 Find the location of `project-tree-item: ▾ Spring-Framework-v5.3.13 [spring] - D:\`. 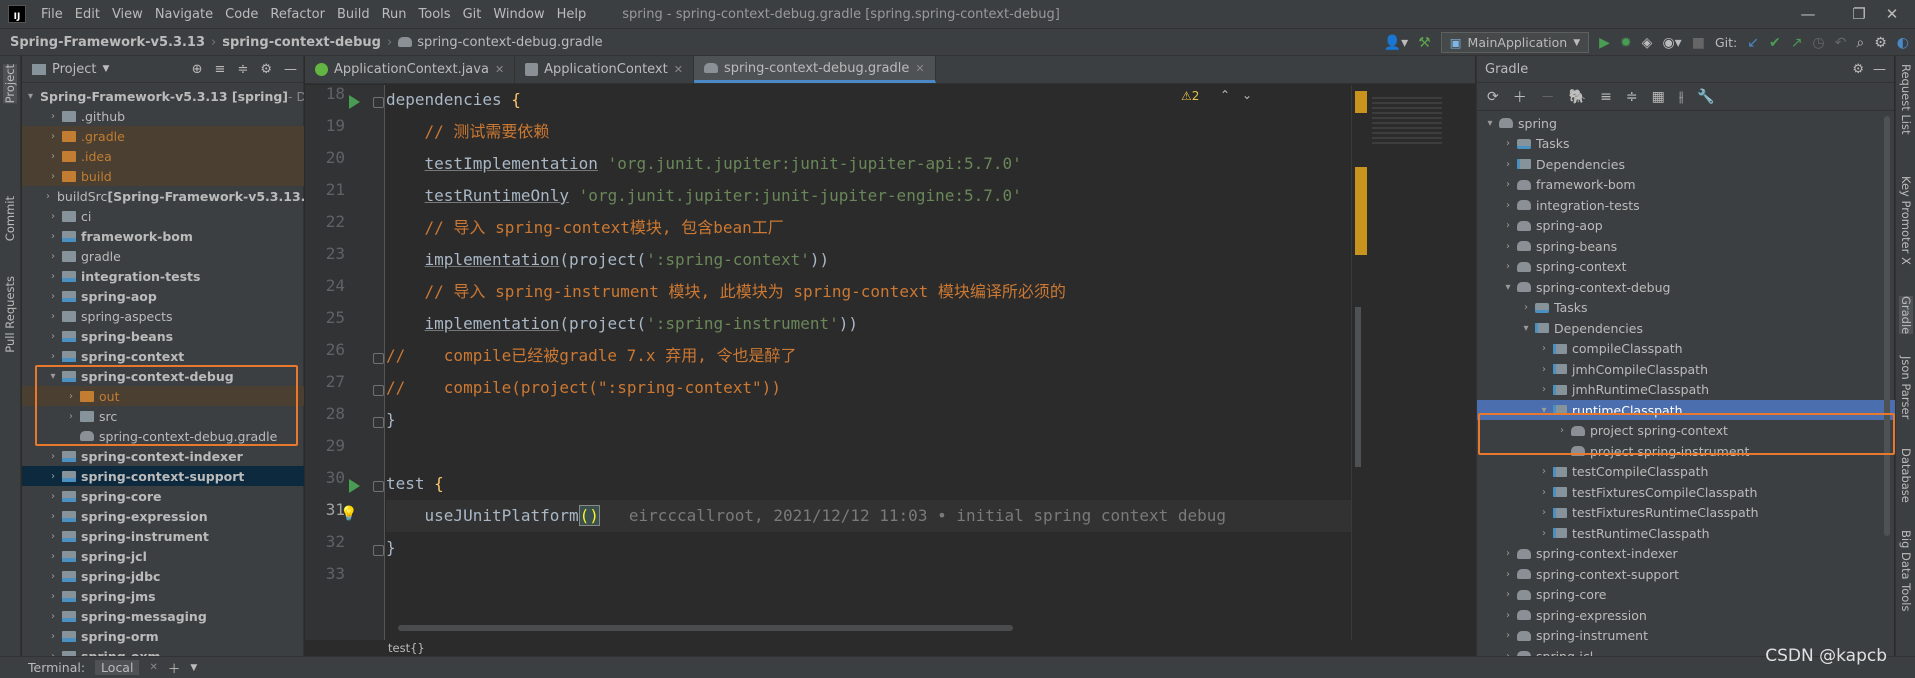

project-tree-item: ▾ Spring-Framework-v5.3.13 [spring] - D:\ is located at coordinates (163, 96).